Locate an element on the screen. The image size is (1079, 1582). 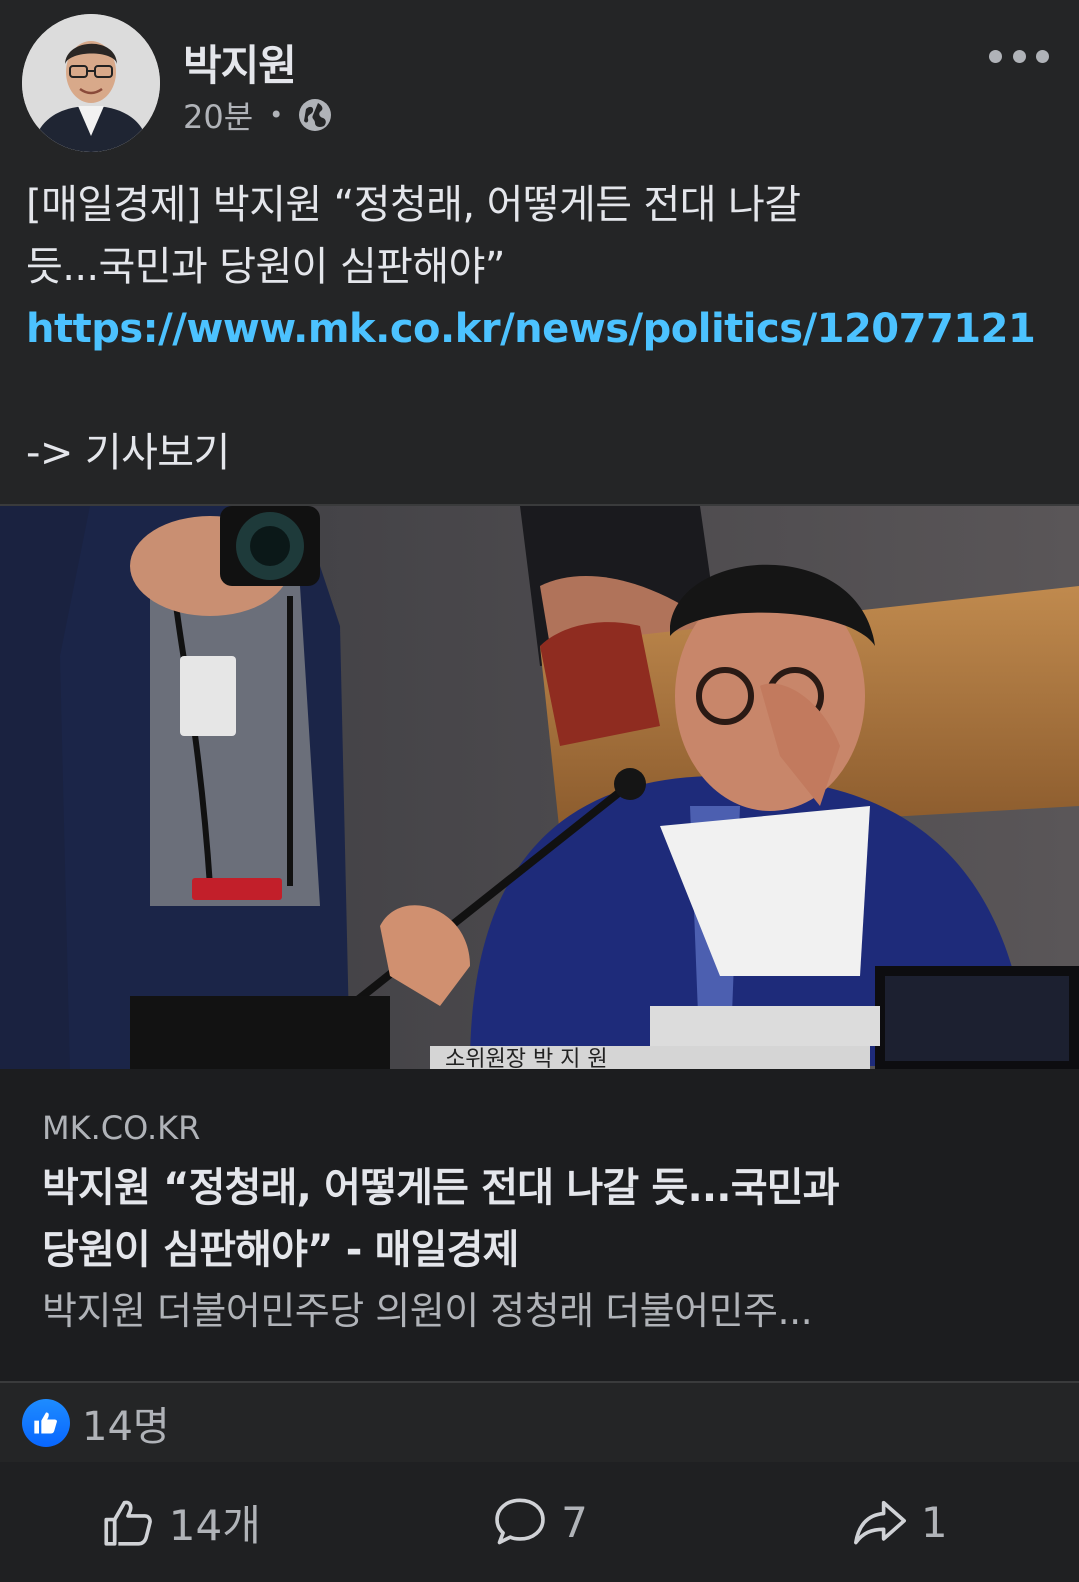
share-button: 1 is located at coordinates (899, 1522).